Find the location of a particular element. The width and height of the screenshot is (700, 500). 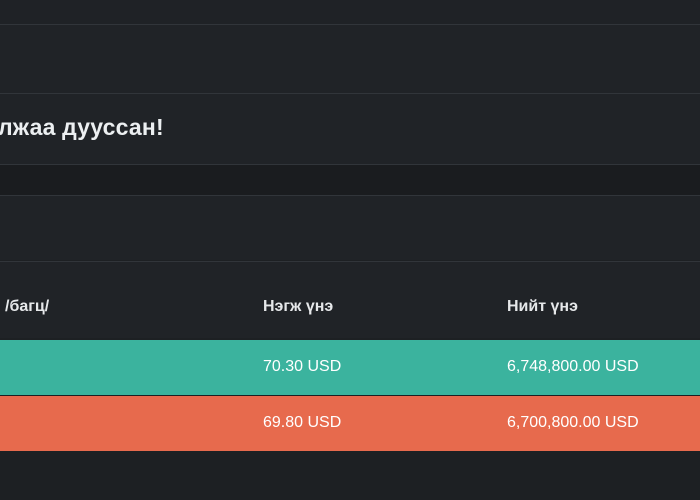

total-price-cell: 6,748,800.00 USD is located at coordinates (573, 366).